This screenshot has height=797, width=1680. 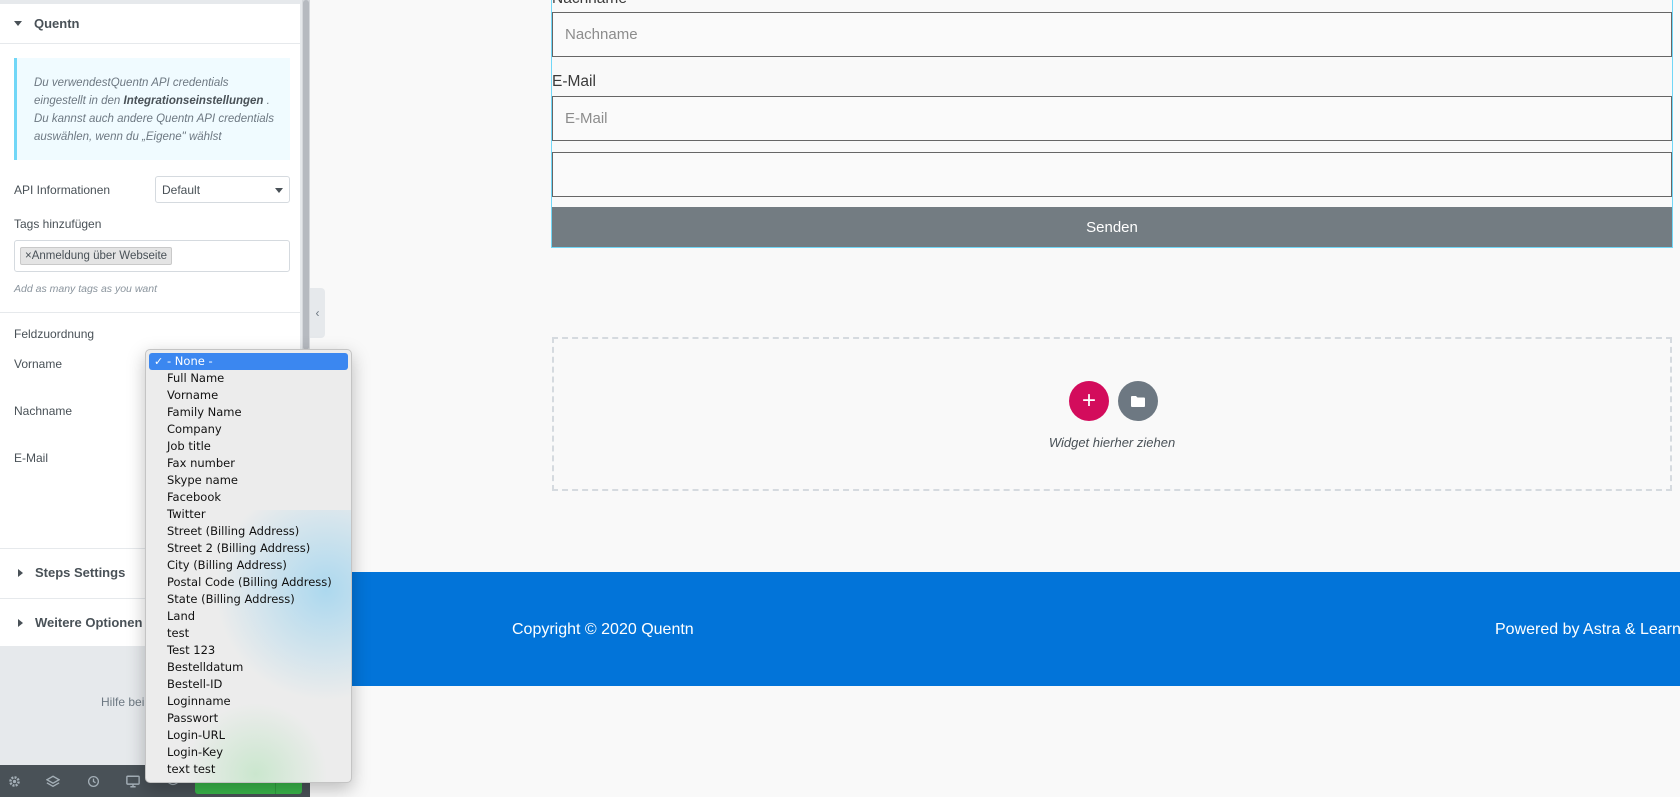 I want to click on dropdown-option: Loginname, so click(x=248, y=701).